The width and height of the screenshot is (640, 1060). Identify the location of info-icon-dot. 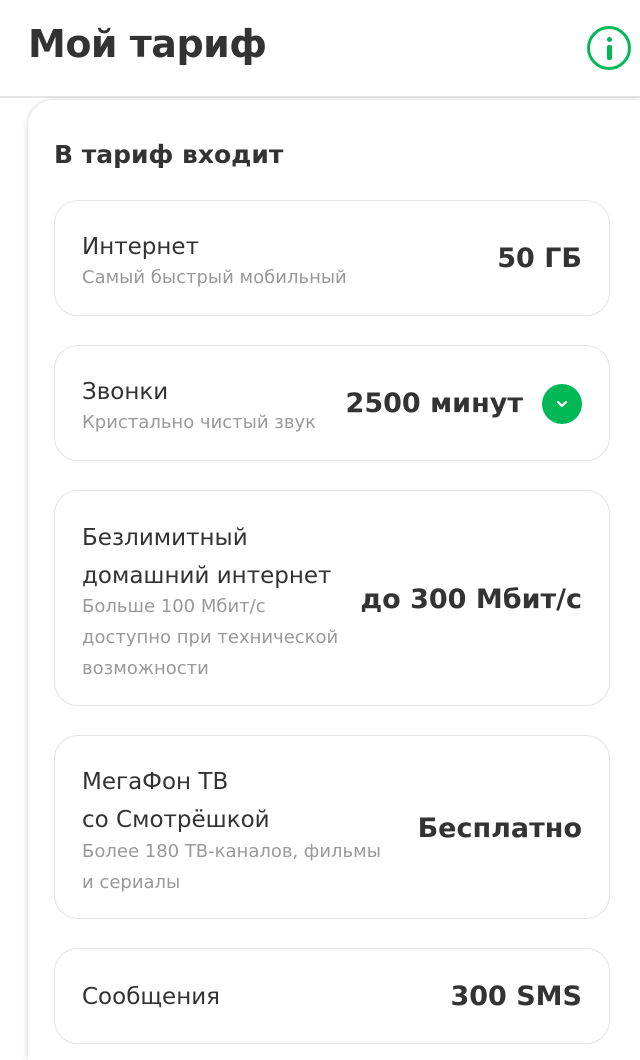
(609, 39).